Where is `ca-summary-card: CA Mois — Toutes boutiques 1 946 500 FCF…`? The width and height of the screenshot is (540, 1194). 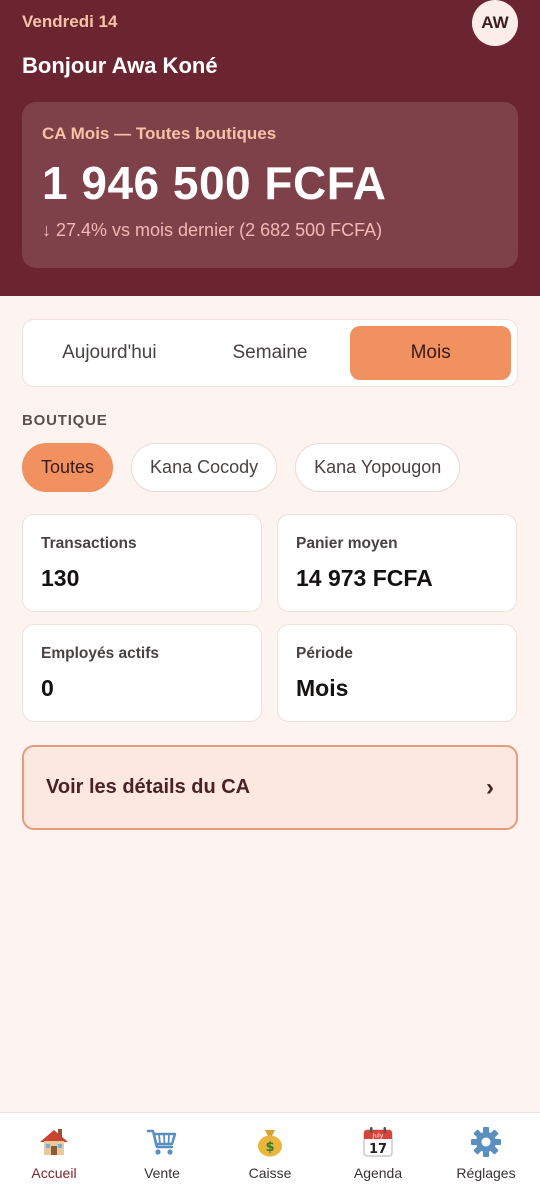 ca-summary-card: CA Mois — Toutes boutiques 1 946 500 FCF… is located at coordinates (270, 185).